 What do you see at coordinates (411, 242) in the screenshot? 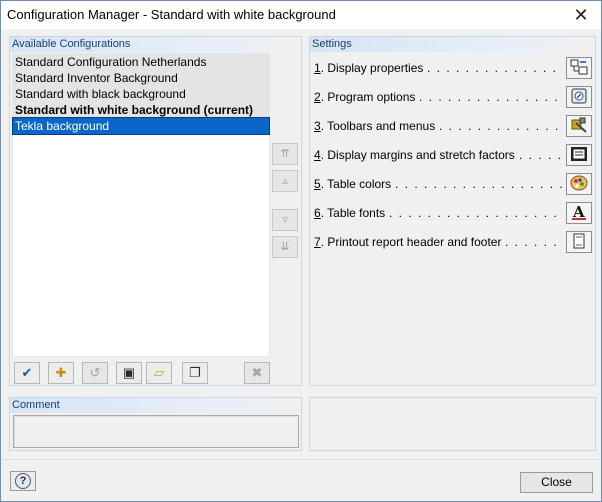
I see `setting-text: . Printout report header and footer` at bounding box center [411, 242].